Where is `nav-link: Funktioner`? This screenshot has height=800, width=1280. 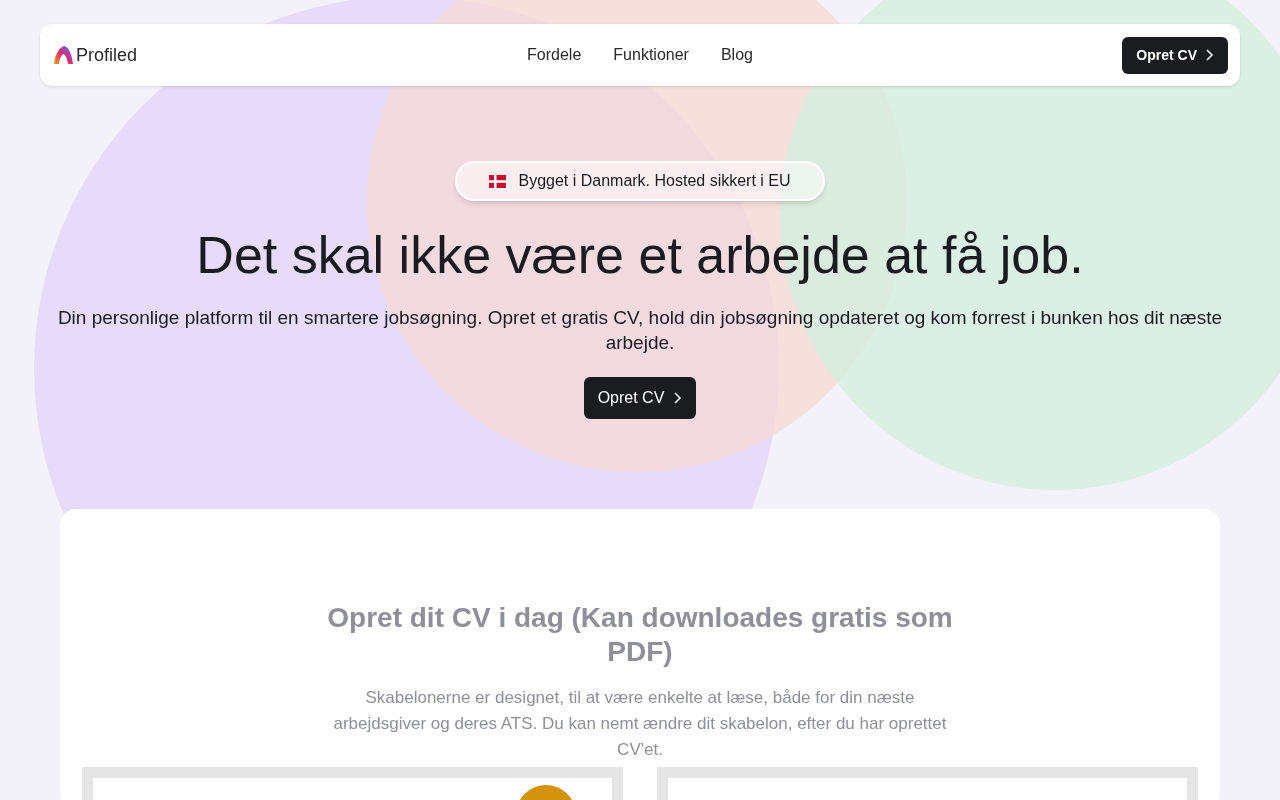
nav-link: Funktioner is located at coordinates (651, 55).